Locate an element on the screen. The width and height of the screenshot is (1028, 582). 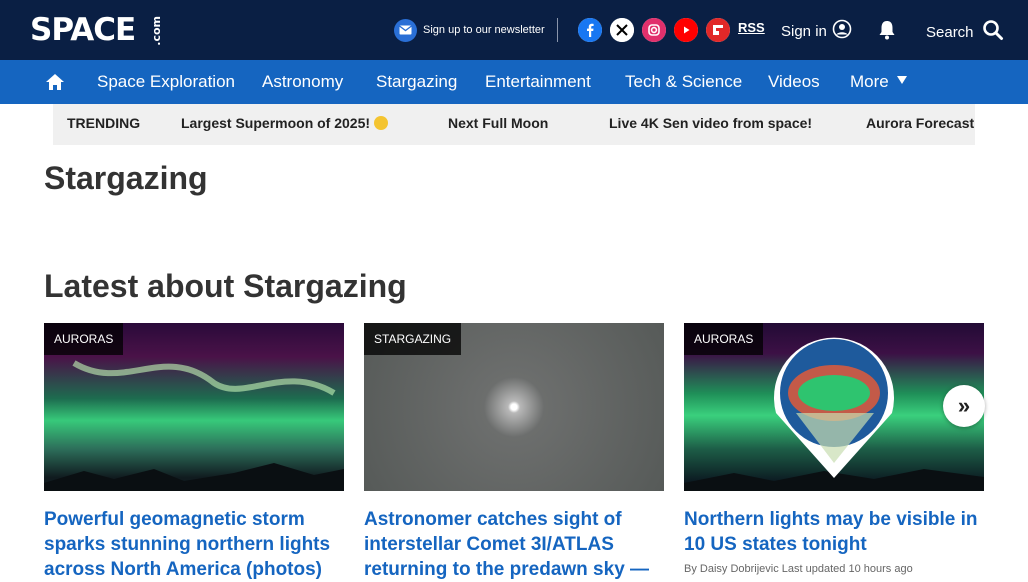
facebook-icon is located at coordinates (590, 30).